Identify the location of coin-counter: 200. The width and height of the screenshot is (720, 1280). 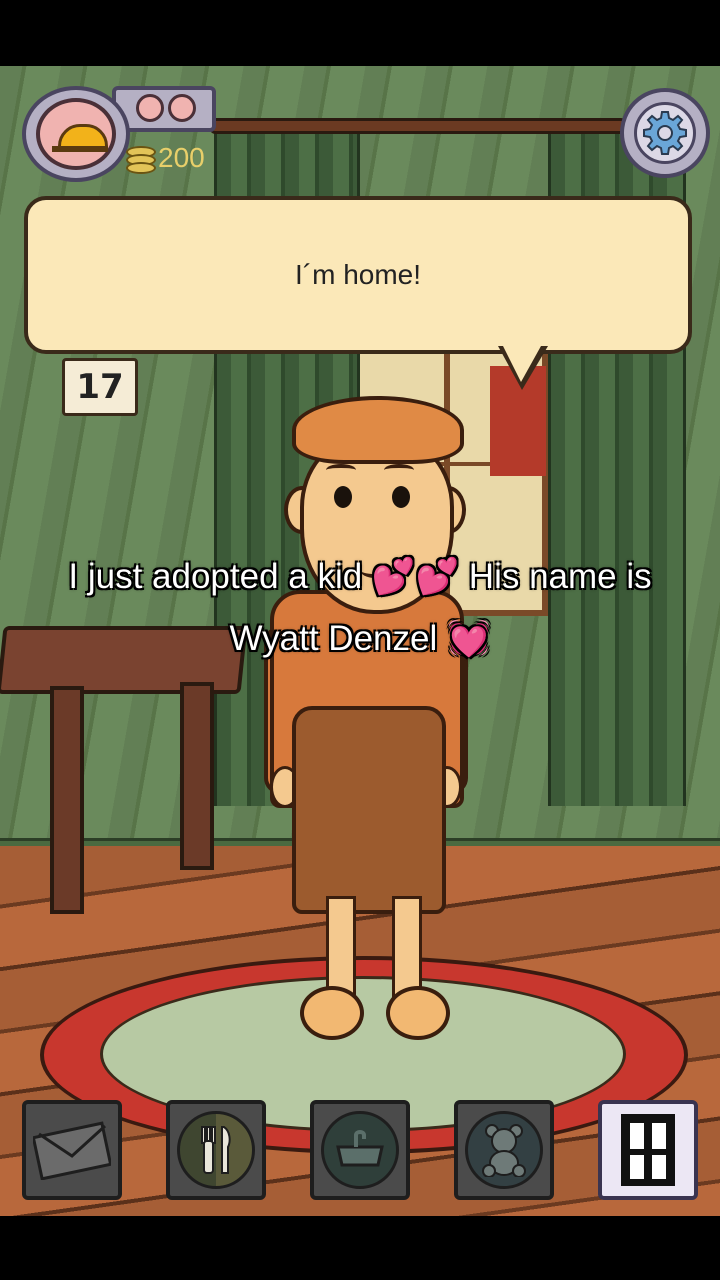
(164, 158).